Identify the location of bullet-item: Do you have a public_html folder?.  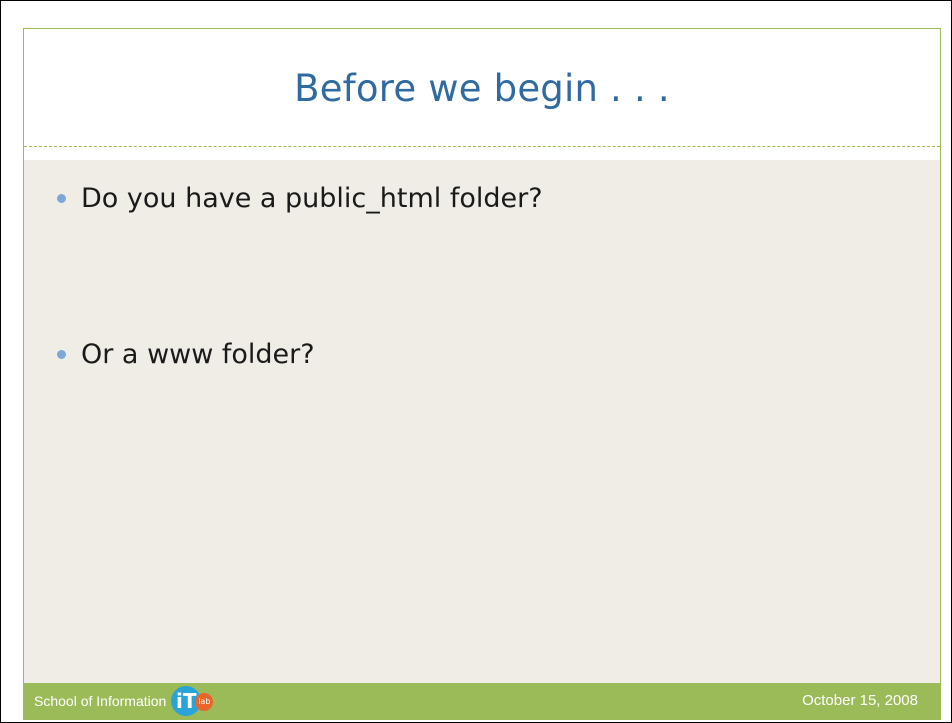
(300, 198).